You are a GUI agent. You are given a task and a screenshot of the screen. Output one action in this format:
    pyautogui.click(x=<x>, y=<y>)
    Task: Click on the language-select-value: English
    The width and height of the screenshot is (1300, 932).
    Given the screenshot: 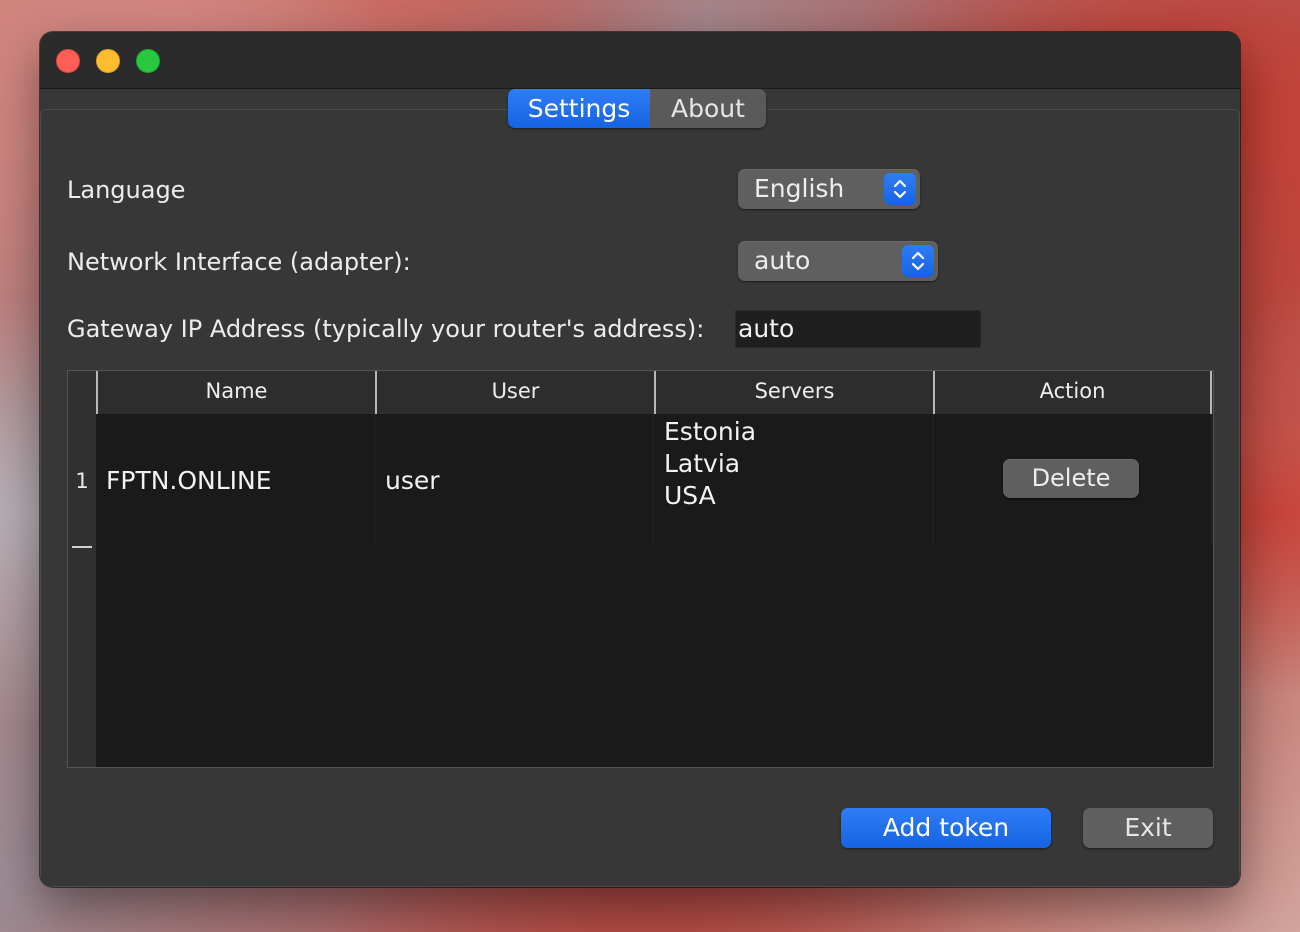 What is the action you would take?
    pyautogui.click(x=799, y=188)
    